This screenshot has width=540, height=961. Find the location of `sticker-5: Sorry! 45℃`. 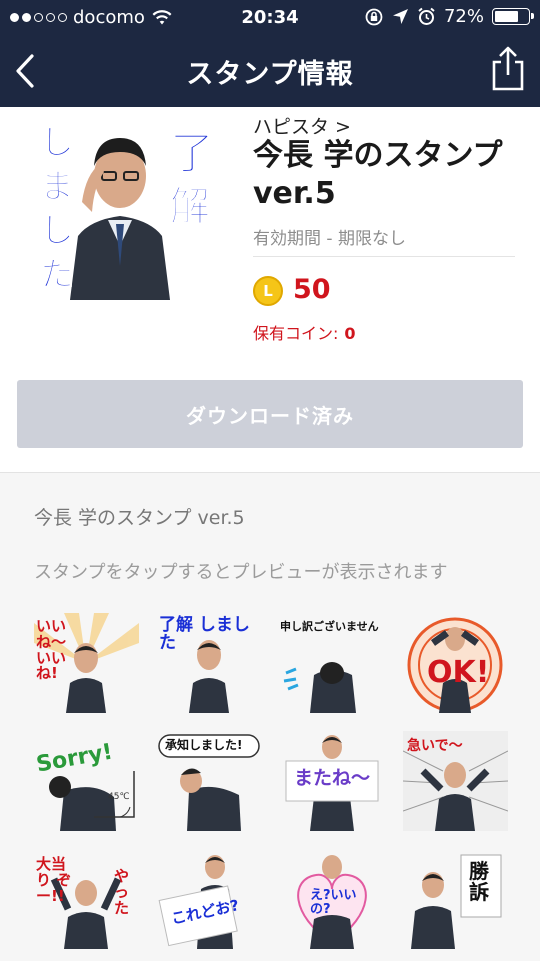

sticker-5: Sorry! 45℃ is located at coordinates (86, 781).